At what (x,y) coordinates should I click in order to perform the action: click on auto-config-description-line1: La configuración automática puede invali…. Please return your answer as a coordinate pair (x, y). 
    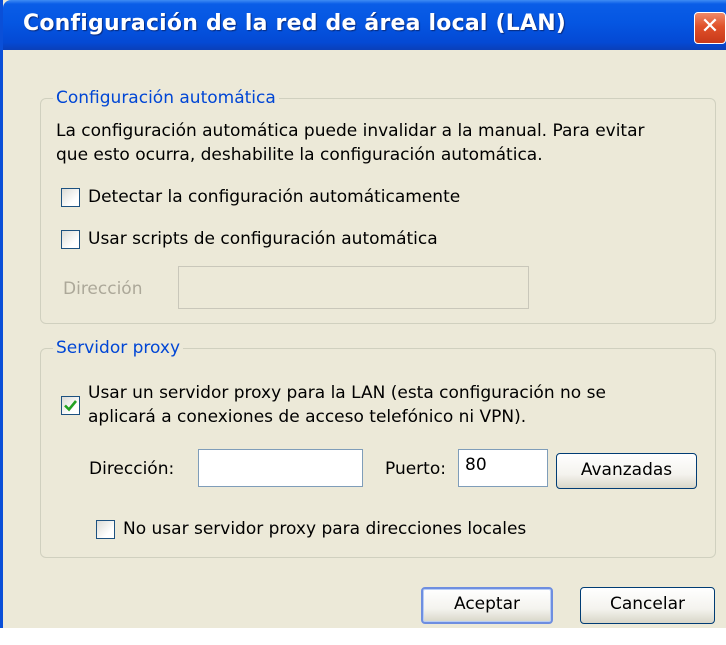
    Looking at the image, I should click on (350, 131).